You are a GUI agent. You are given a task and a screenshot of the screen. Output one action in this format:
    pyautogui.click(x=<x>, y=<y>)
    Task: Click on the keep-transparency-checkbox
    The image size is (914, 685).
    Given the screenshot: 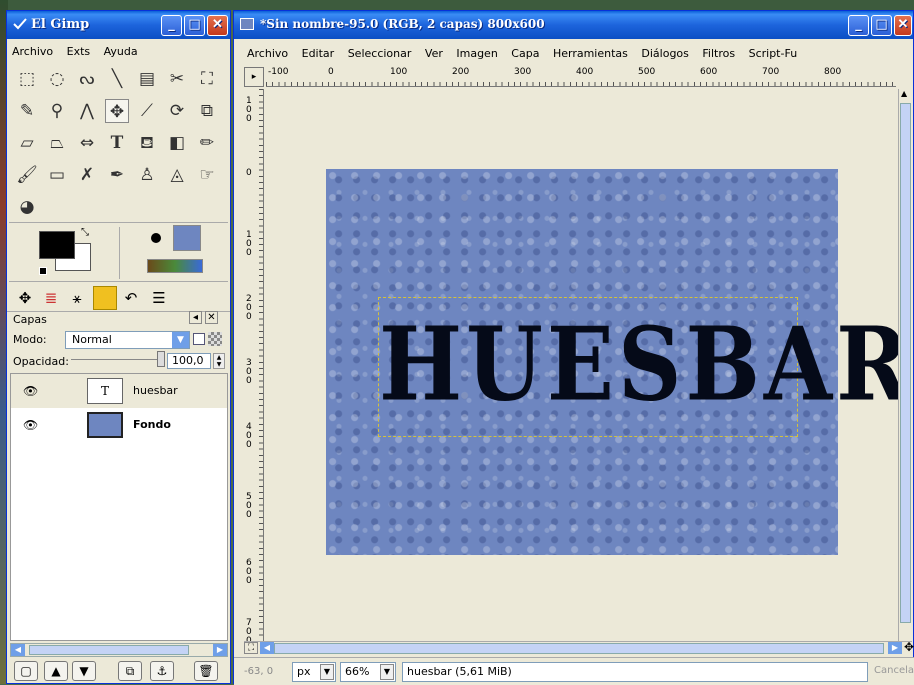 What is the action you would take?
    pyautogui.click(x=199, y=339)
    